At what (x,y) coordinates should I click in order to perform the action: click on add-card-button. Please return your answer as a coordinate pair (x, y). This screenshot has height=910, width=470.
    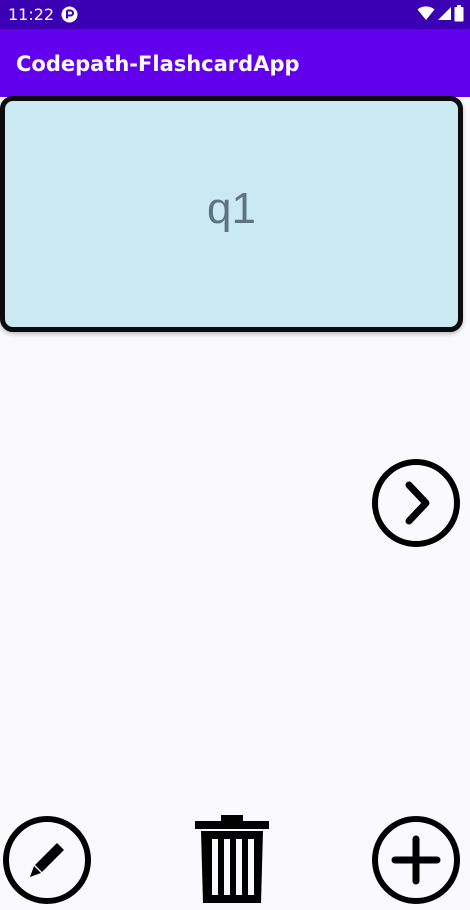
    Looking at the image, I should click on (416, 860).